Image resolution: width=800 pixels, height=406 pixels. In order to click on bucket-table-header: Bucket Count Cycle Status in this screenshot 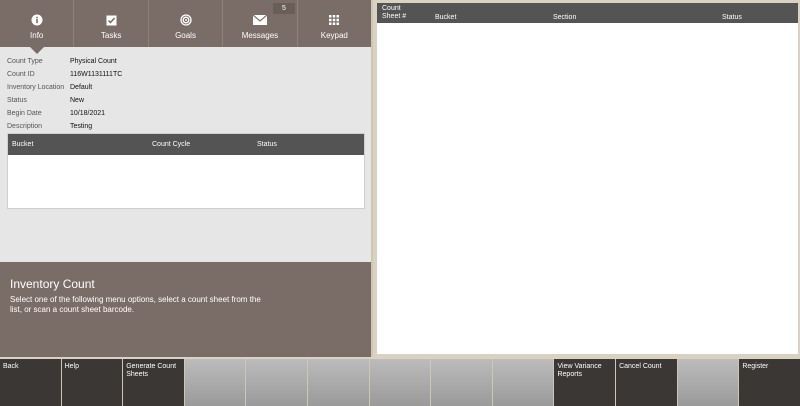, I will do `click(186, 144)`.